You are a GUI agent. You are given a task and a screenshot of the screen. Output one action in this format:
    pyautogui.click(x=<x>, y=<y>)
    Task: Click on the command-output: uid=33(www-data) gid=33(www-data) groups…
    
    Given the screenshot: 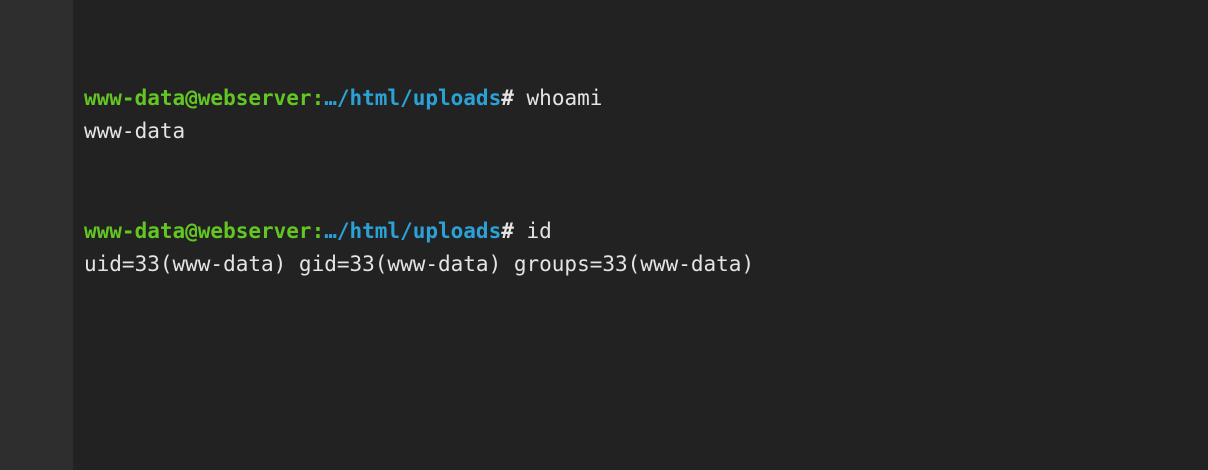 What is the action you would take?
    pyautogui.click(x=419, y=264)
    